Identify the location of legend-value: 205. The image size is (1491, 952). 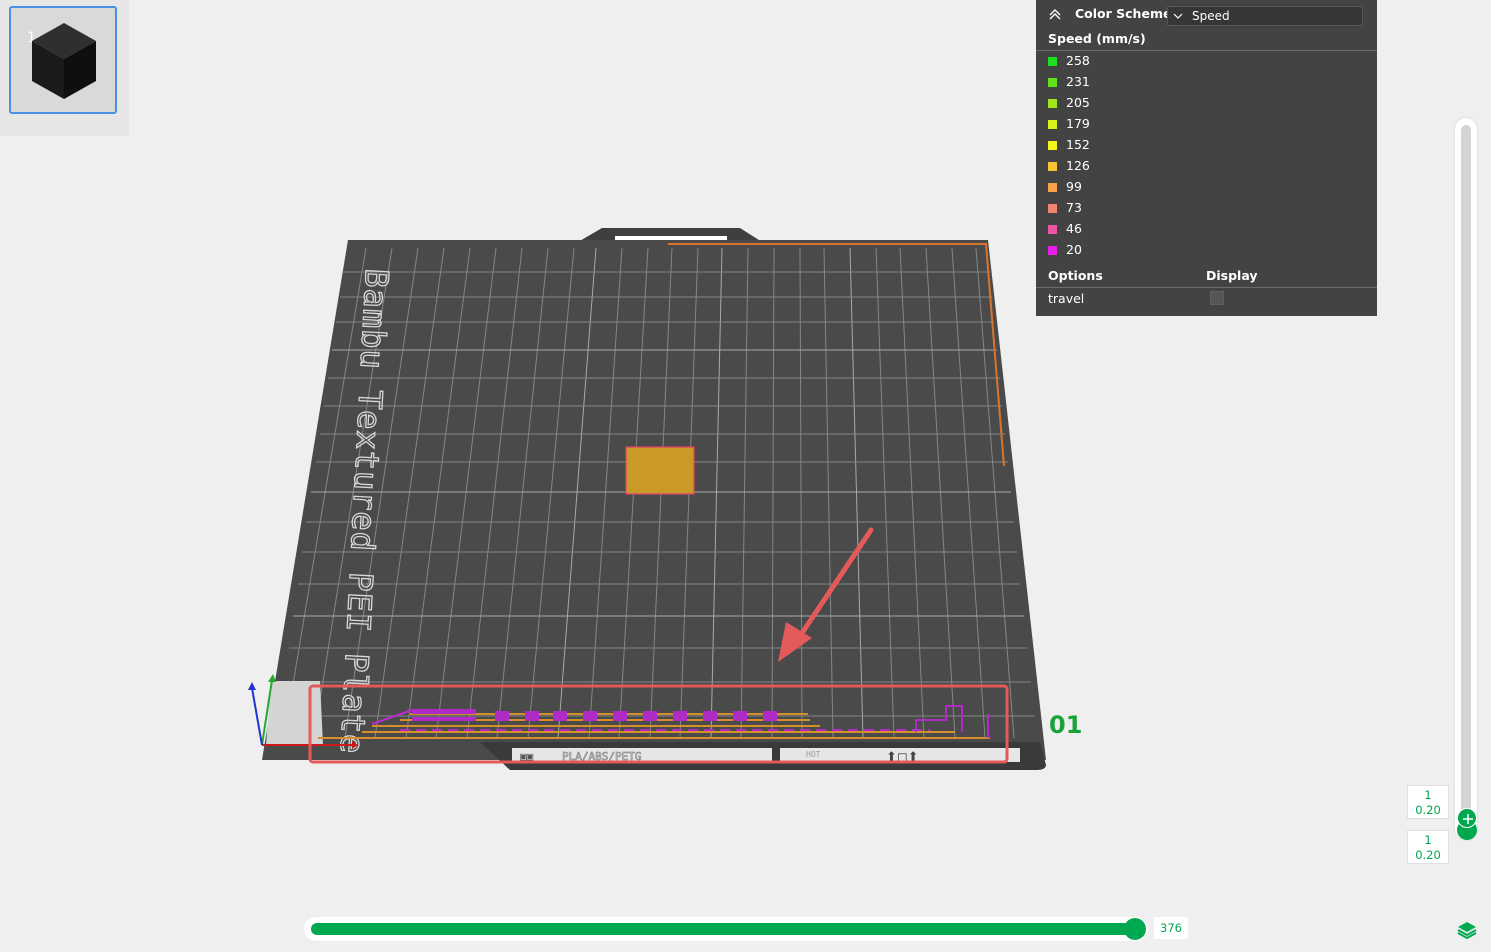
(1078, 102).